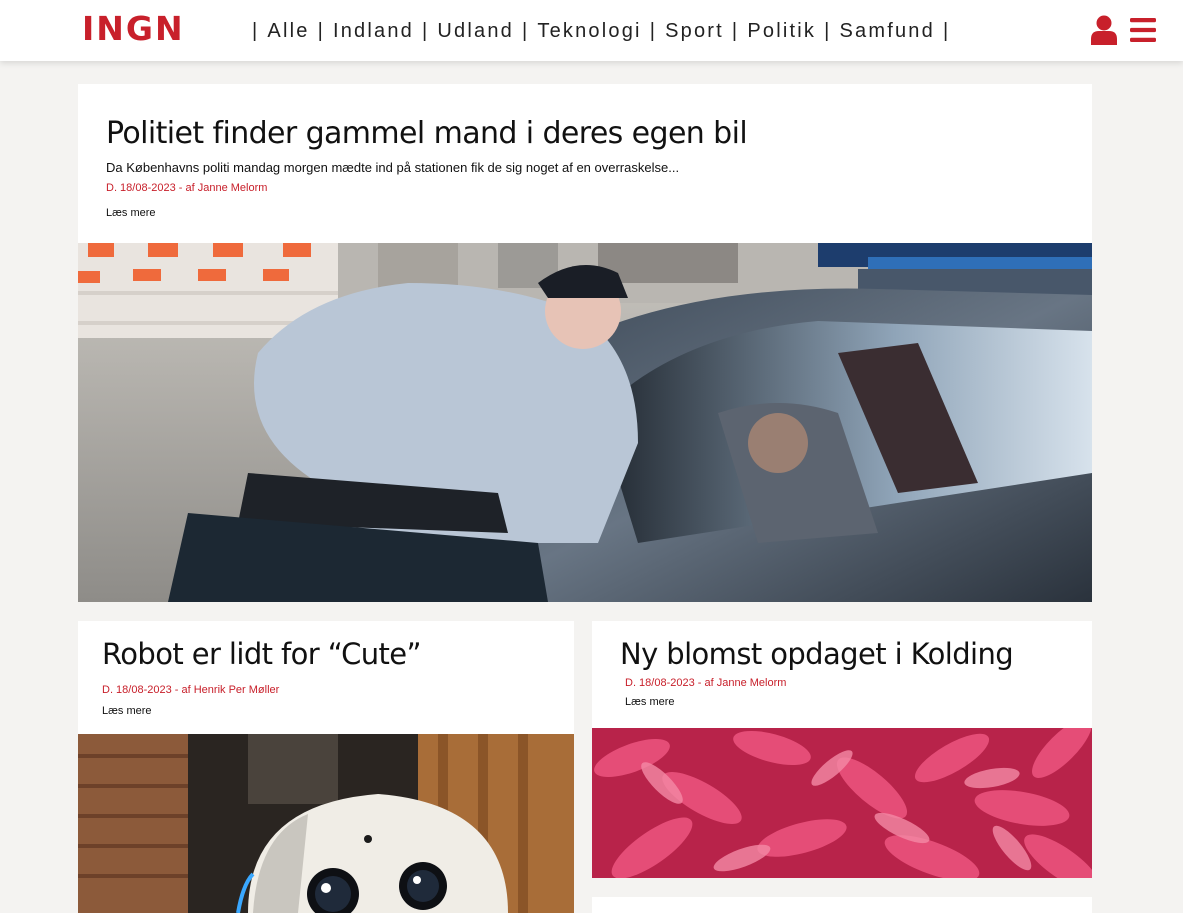 This screenshot has width=1183, height=913. I want to click on robot-article-title: Robot er lidt for “Cute”, so click(262, 654).